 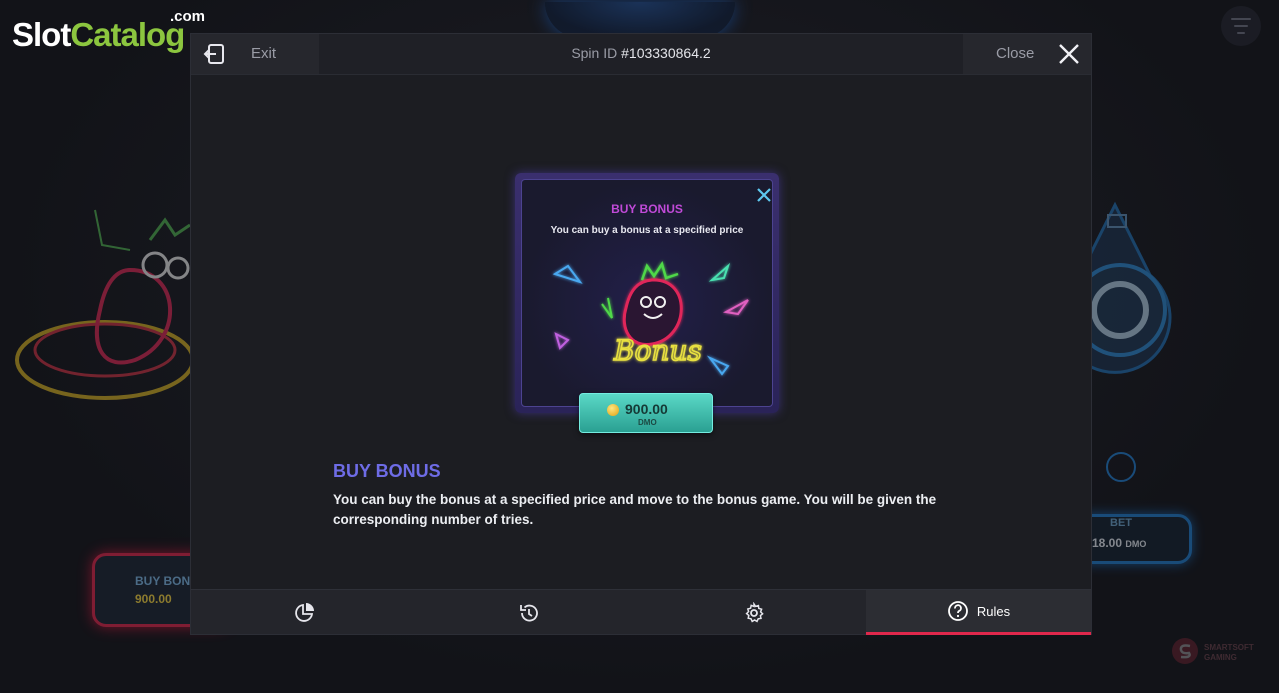 I want to click on autoplay-icon, so click(x=1121, y=467).